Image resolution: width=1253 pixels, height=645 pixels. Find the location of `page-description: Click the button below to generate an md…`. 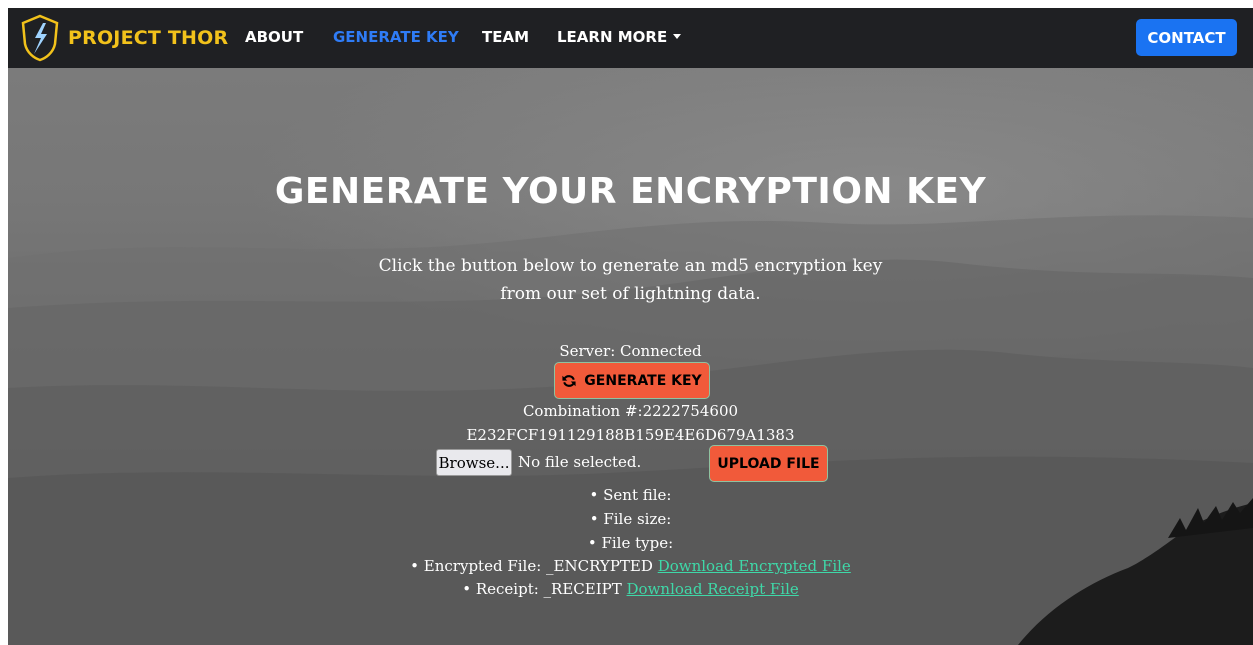

page-description: Click the button below to generate an md… is located at coordinates (630, 280).